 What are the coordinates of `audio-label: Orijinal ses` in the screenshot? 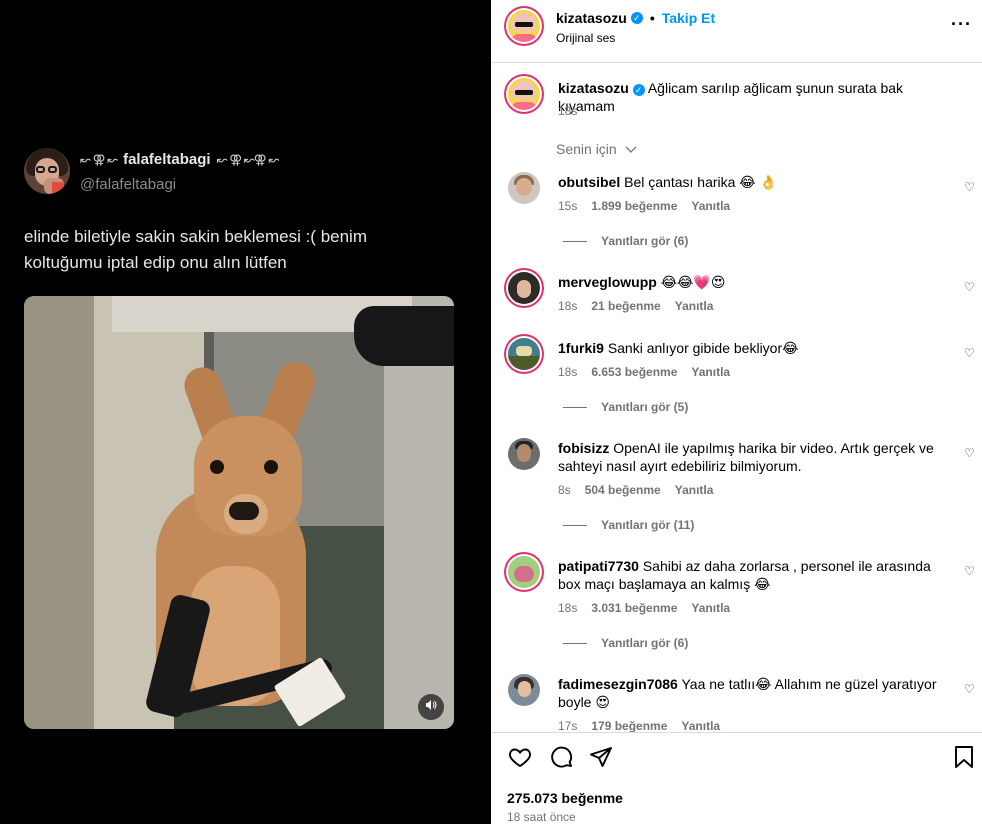 It's located at (585, 38).